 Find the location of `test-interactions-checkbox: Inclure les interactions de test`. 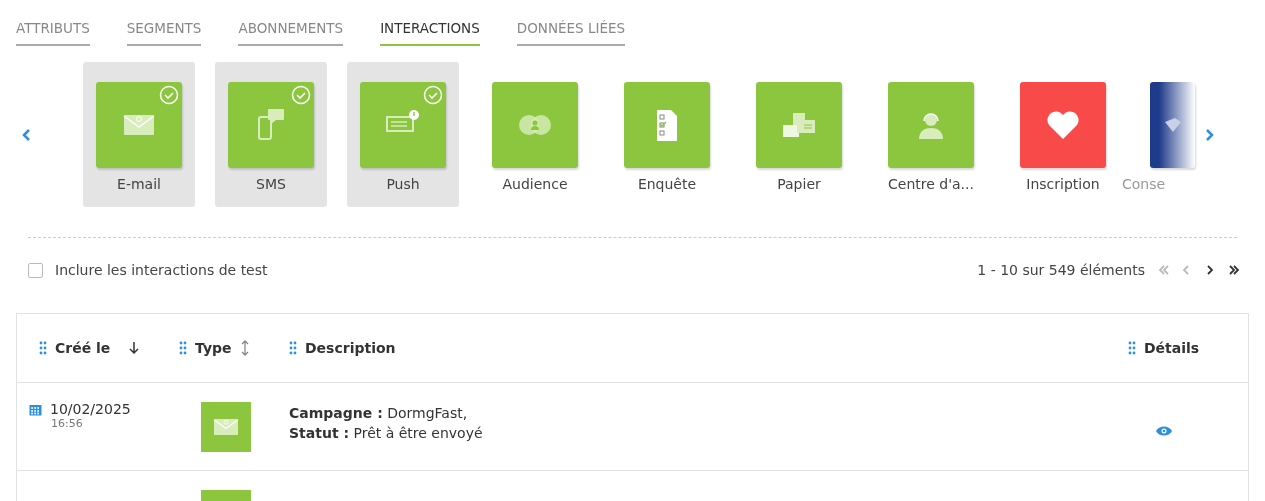

test-interactions-checkbox: Inclure les interactions de test is located at coordinates (148, 270).